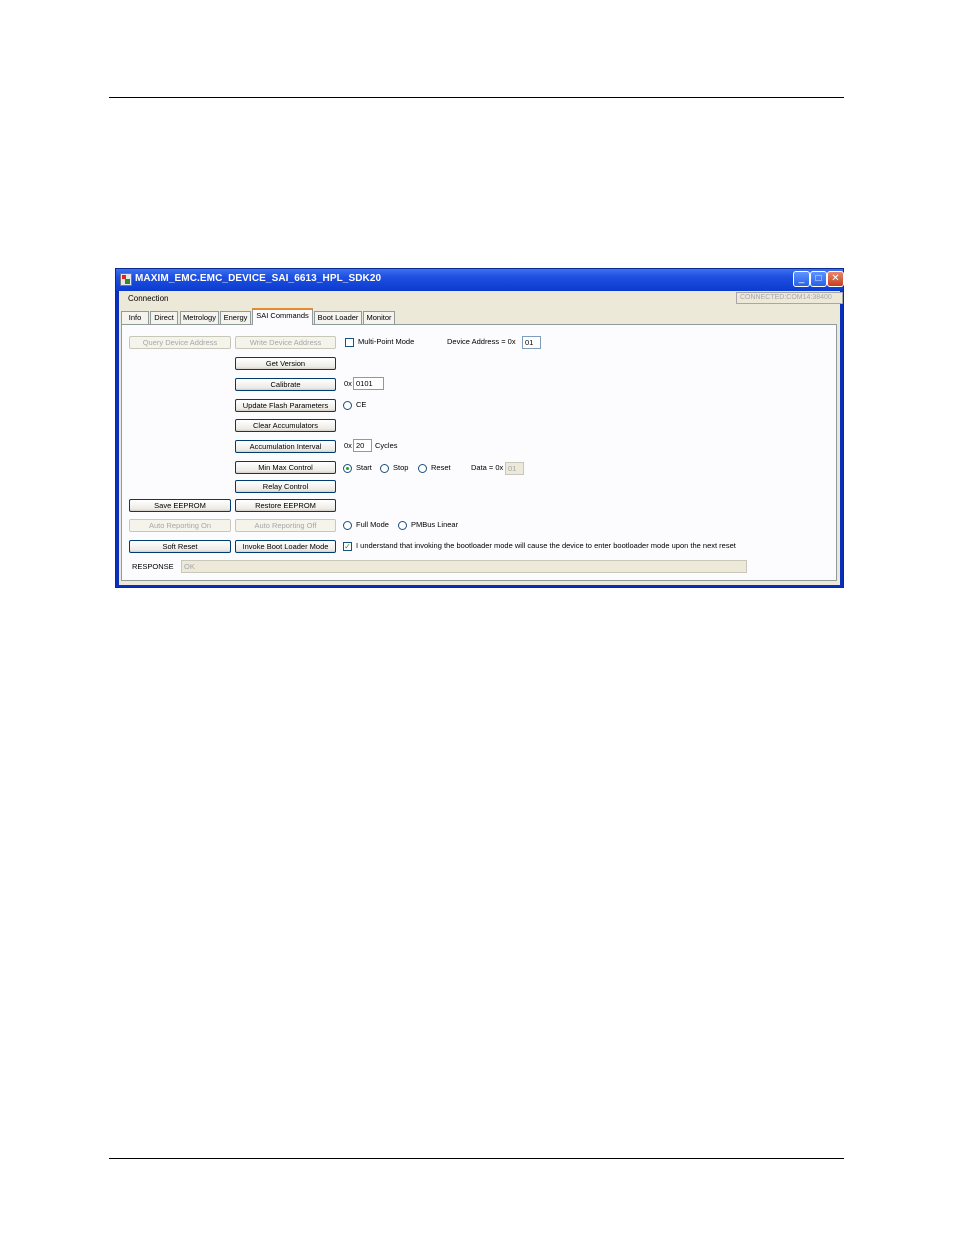 Image resolution: width=954 pixels, height=1235 pixels. What do you see at coordinates (347, 405) in the screenshot?
I see `ce-radio` at bounding box center [347, 405].